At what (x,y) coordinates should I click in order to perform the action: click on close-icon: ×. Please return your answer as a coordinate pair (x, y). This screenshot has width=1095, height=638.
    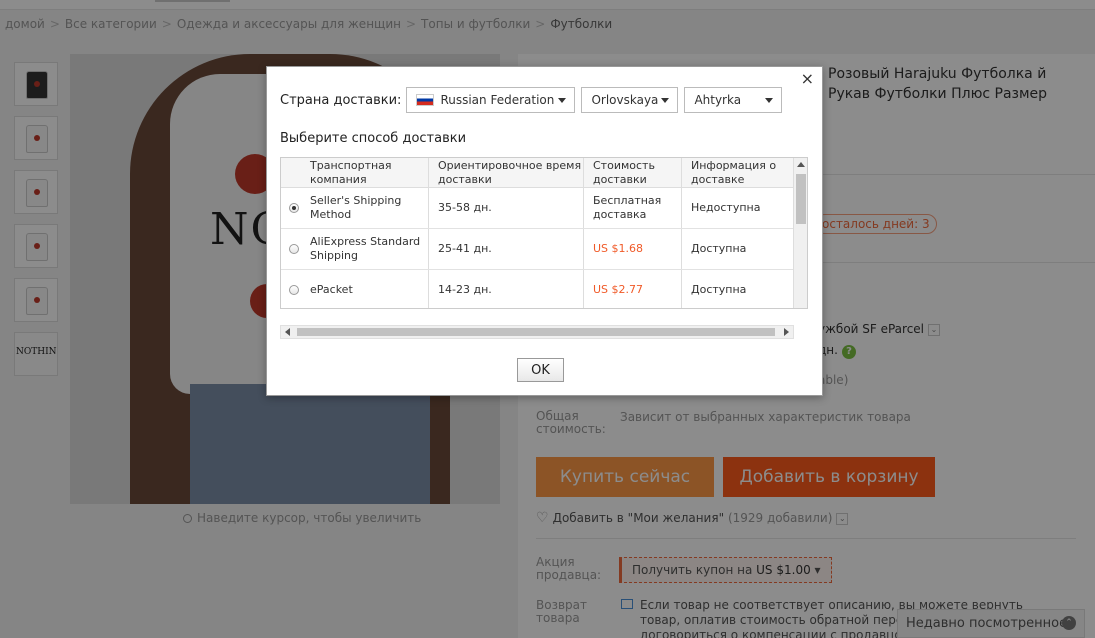
    Looking at the image, I should click on (807, 79).